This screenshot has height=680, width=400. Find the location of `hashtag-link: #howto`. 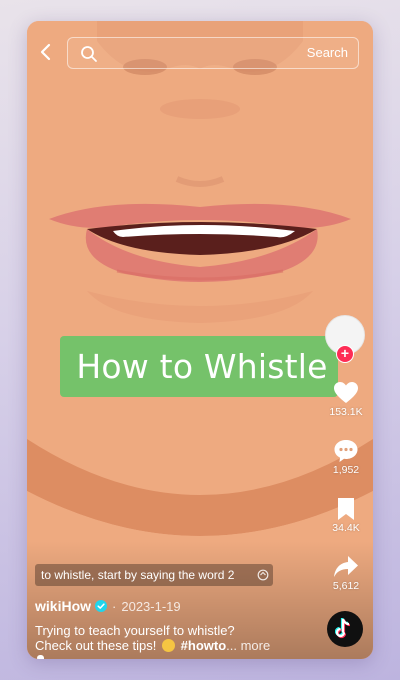

hashtag-link: #howto is located at coordinates (204, 645).